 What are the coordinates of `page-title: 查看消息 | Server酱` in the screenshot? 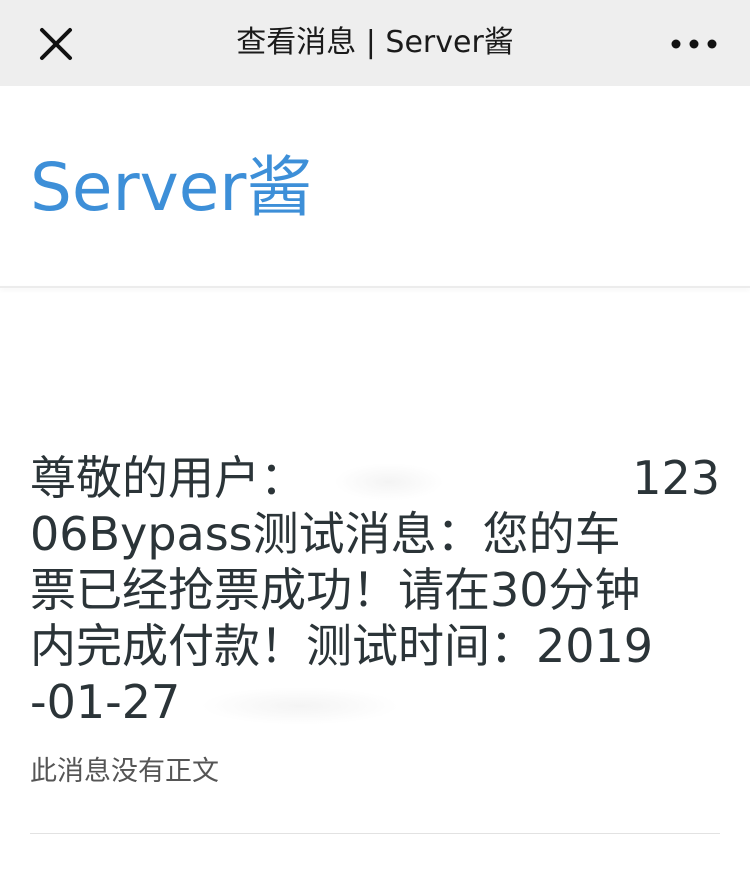 It's located at (375, 42).